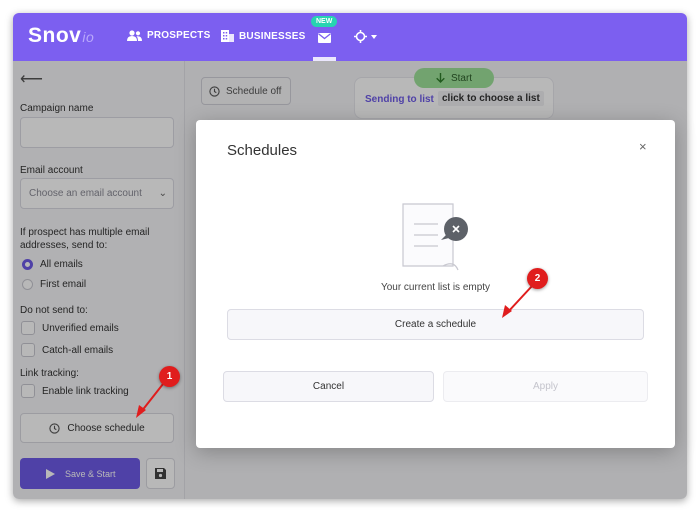 Image resolution: width=700 pixels, height=512 pixels. I want to click on nav-tools-dropdown, so click(365, 36).